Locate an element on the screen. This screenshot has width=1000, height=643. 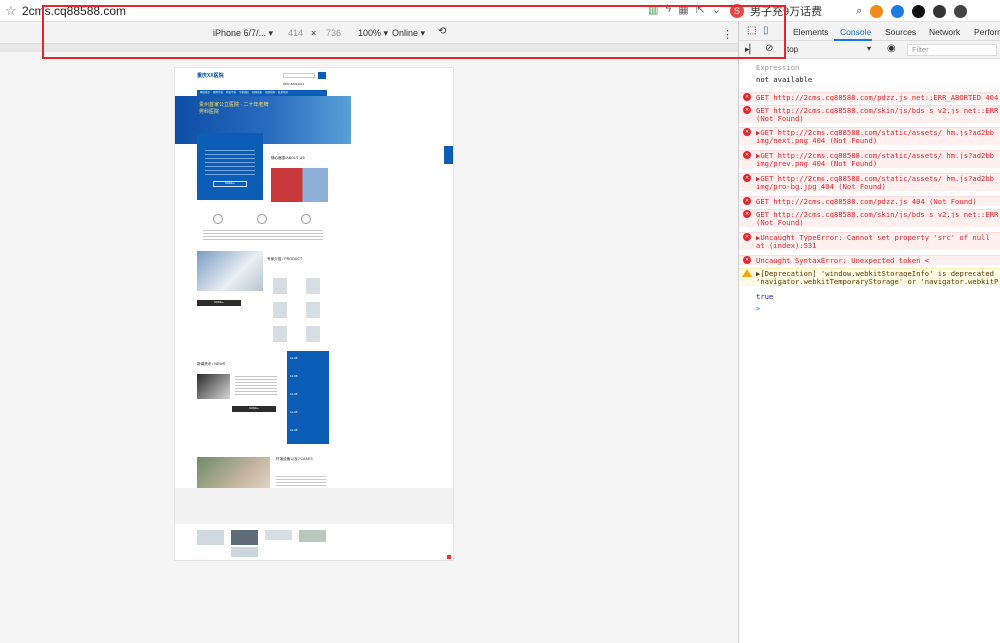
height-input: 736 is located at coordinates (333, 33).